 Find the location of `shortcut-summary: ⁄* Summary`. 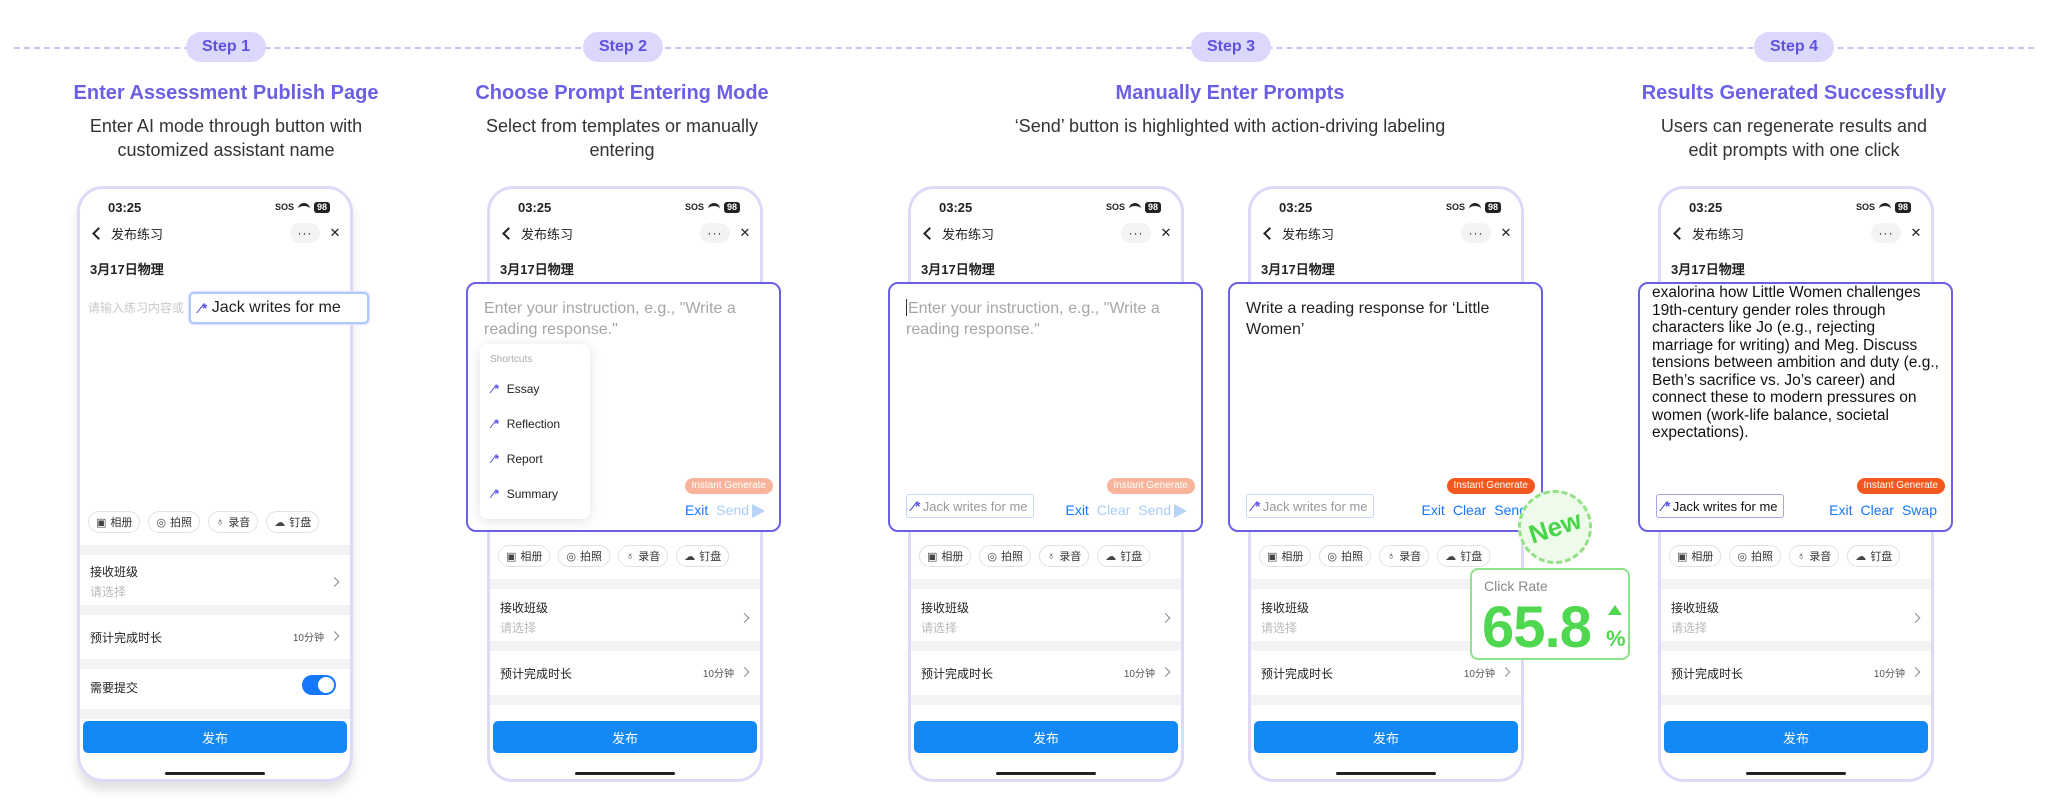

shortcut-summary: ⁄* Summary is located at coordinates (535, 493).